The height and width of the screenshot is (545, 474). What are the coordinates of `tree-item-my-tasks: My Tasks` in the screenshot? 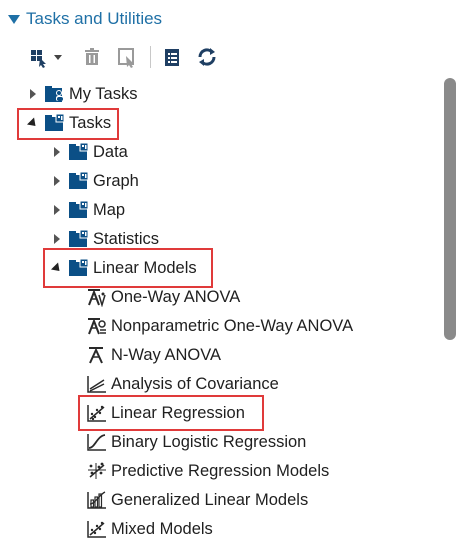 It's located at (81, 94).